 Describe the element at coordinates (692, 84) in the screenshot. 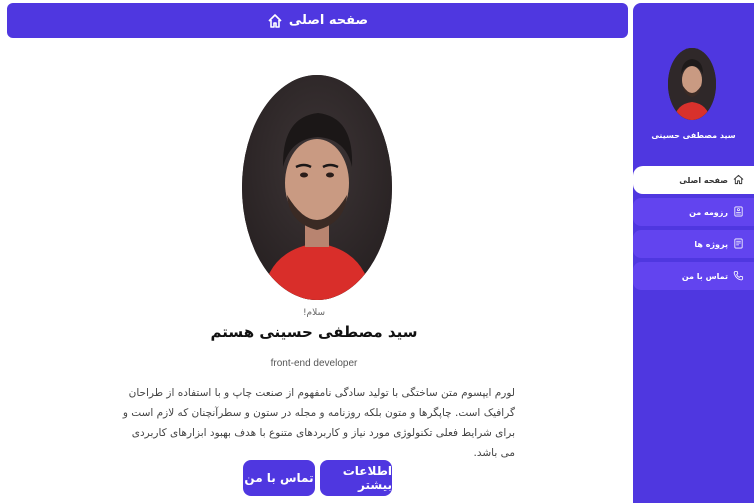

I see `avatar` at that location.